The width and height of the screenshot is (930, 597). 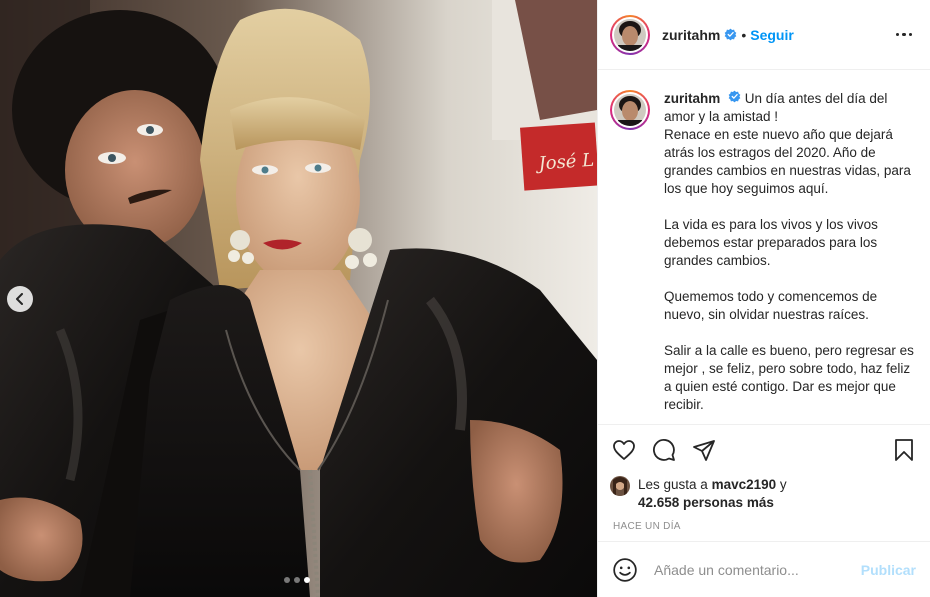 I want to click on chevron-left-icon, so click(x=19, y=299).